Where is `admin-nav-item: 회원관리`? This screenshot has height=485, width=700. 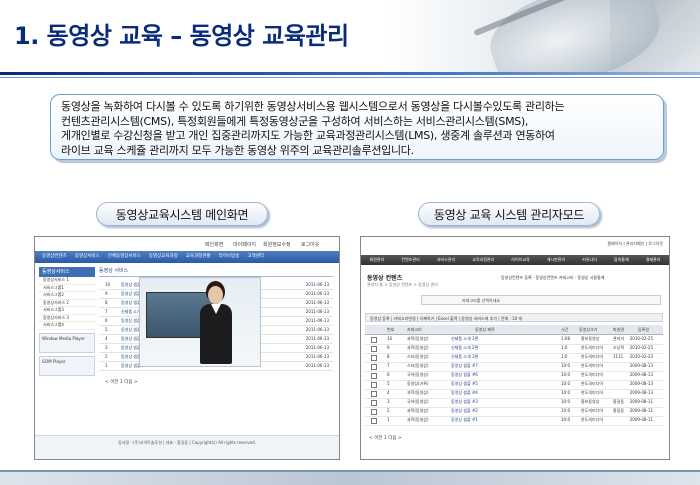
admin-nav-item: 회원관리 is located at coordinates (377, 260).